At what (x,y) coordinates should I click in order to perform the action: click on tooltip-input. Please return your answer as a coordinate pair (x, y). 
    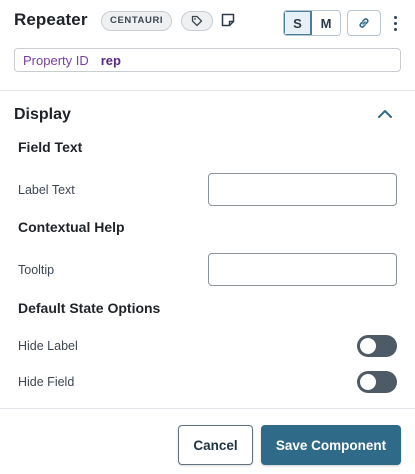
    Looking at the image, I should click on (302, 269).